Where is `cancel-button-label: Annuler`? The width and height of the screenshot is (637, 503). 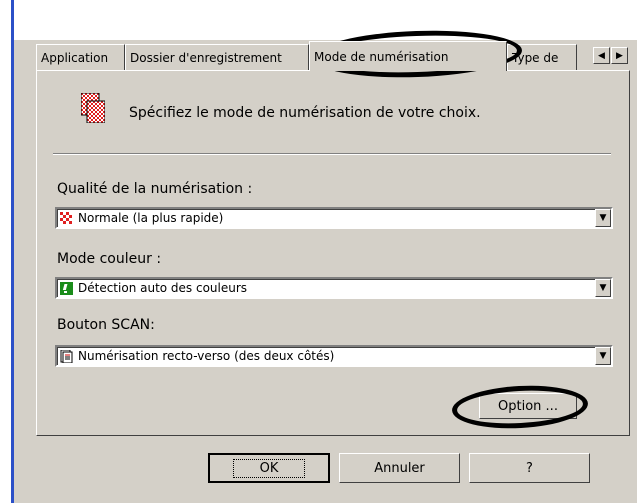 cancel-button-label: Annuler is located at coordinates (399, 468).